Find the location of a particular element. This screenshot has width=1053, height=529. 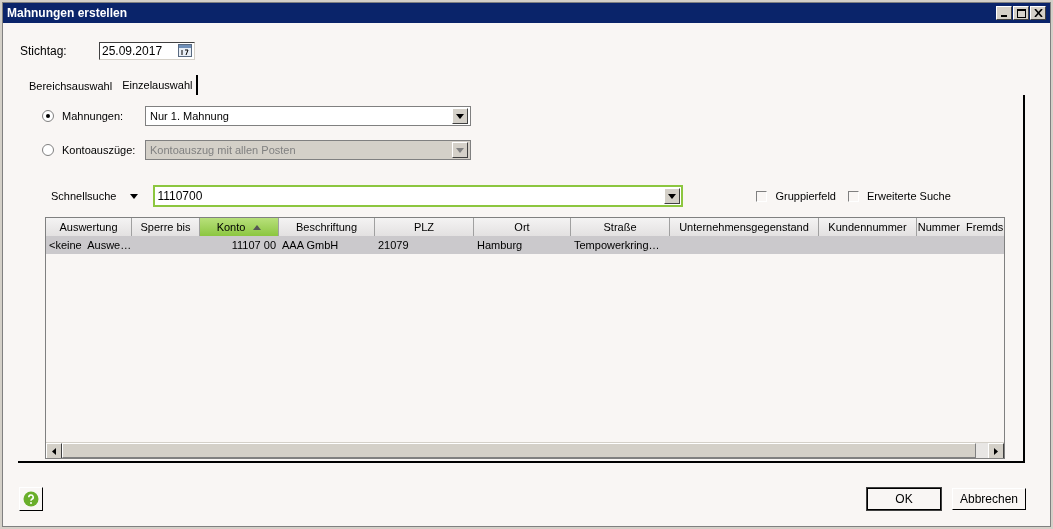

caret-icon is located at coordinates (134, 196).